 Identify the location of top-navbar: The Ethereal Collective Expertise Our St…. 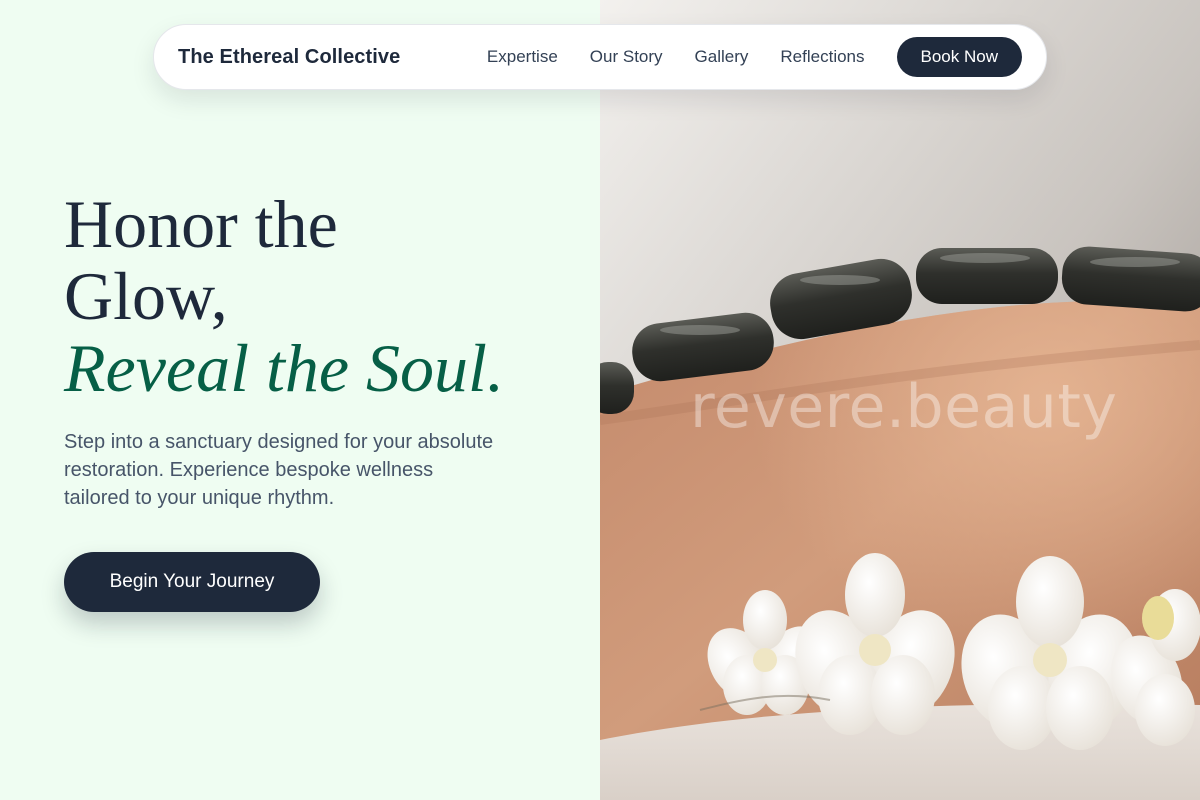
(600, 57).